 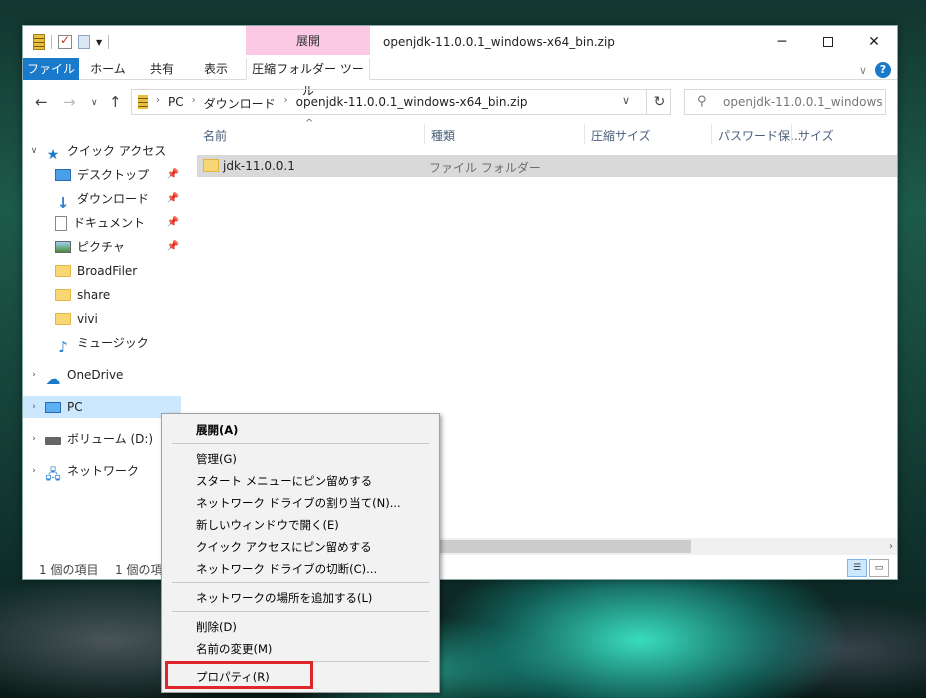 What do you see at coordinates (41, 102) in the screenshot?
I see `back-arrow-icon: ←` at bounding box center [41, 102].